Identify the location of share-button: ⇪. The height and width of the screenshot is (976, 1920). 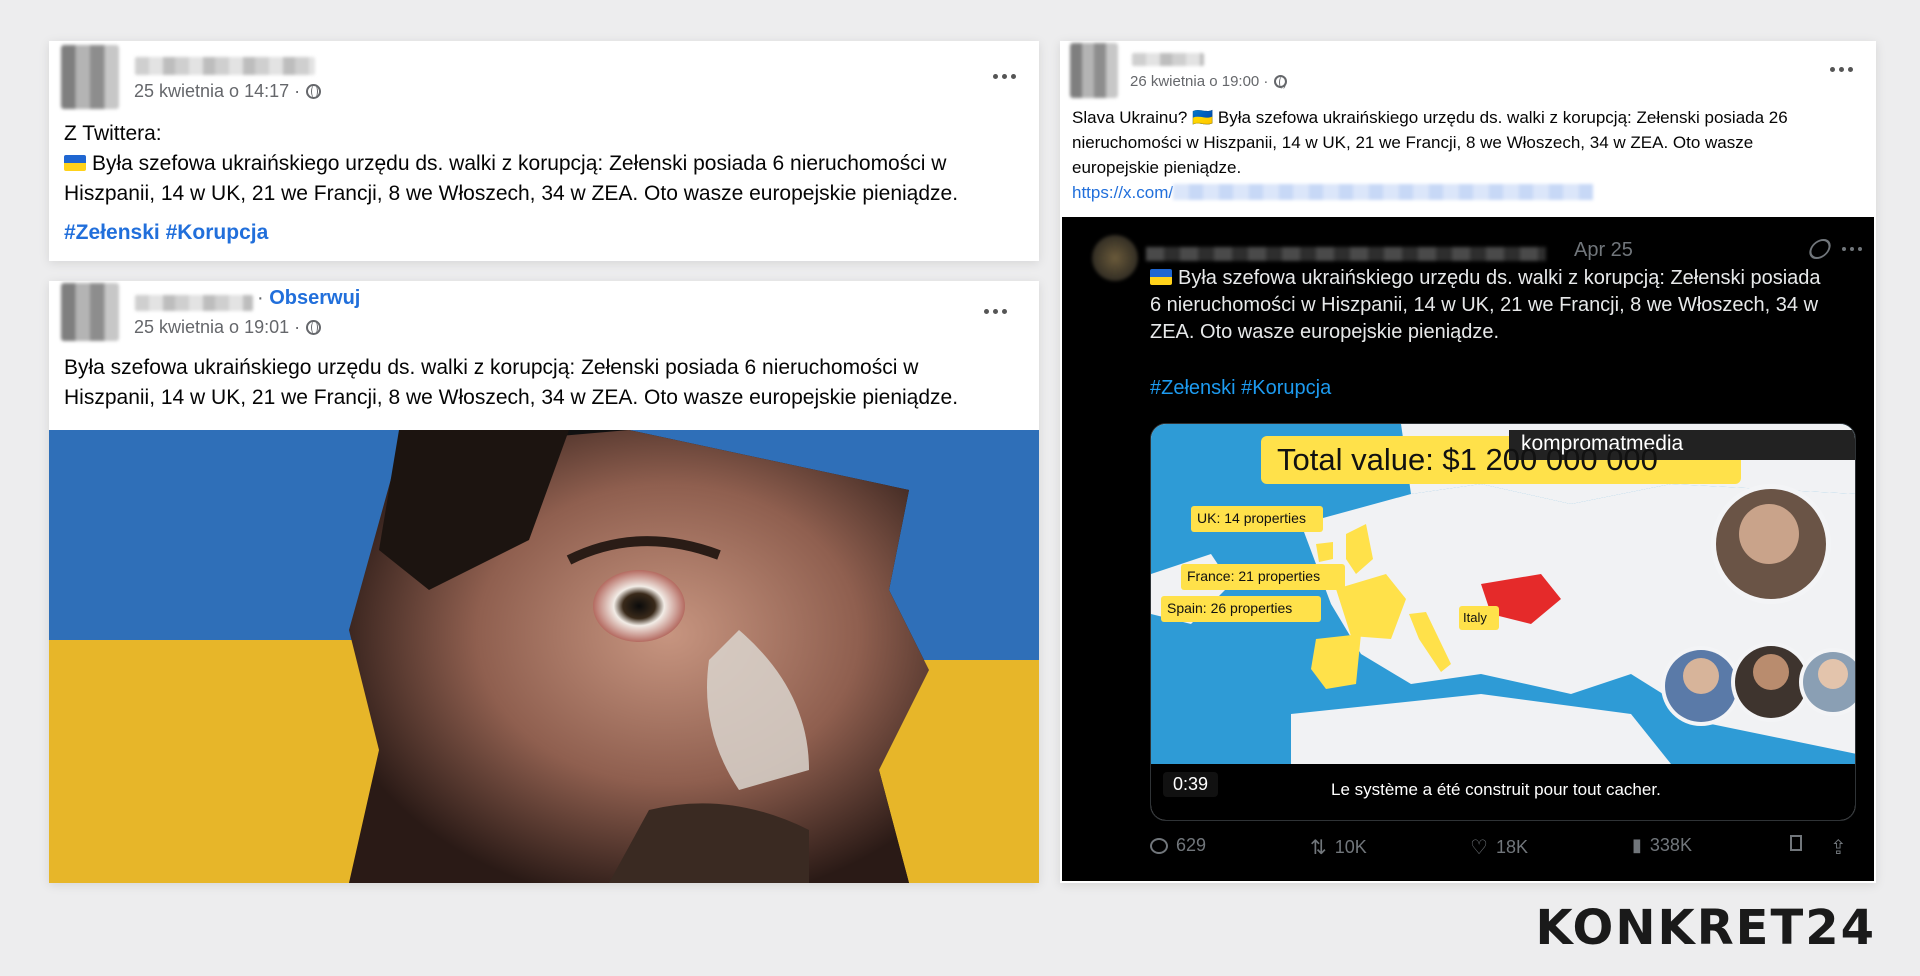
(1838, 847).